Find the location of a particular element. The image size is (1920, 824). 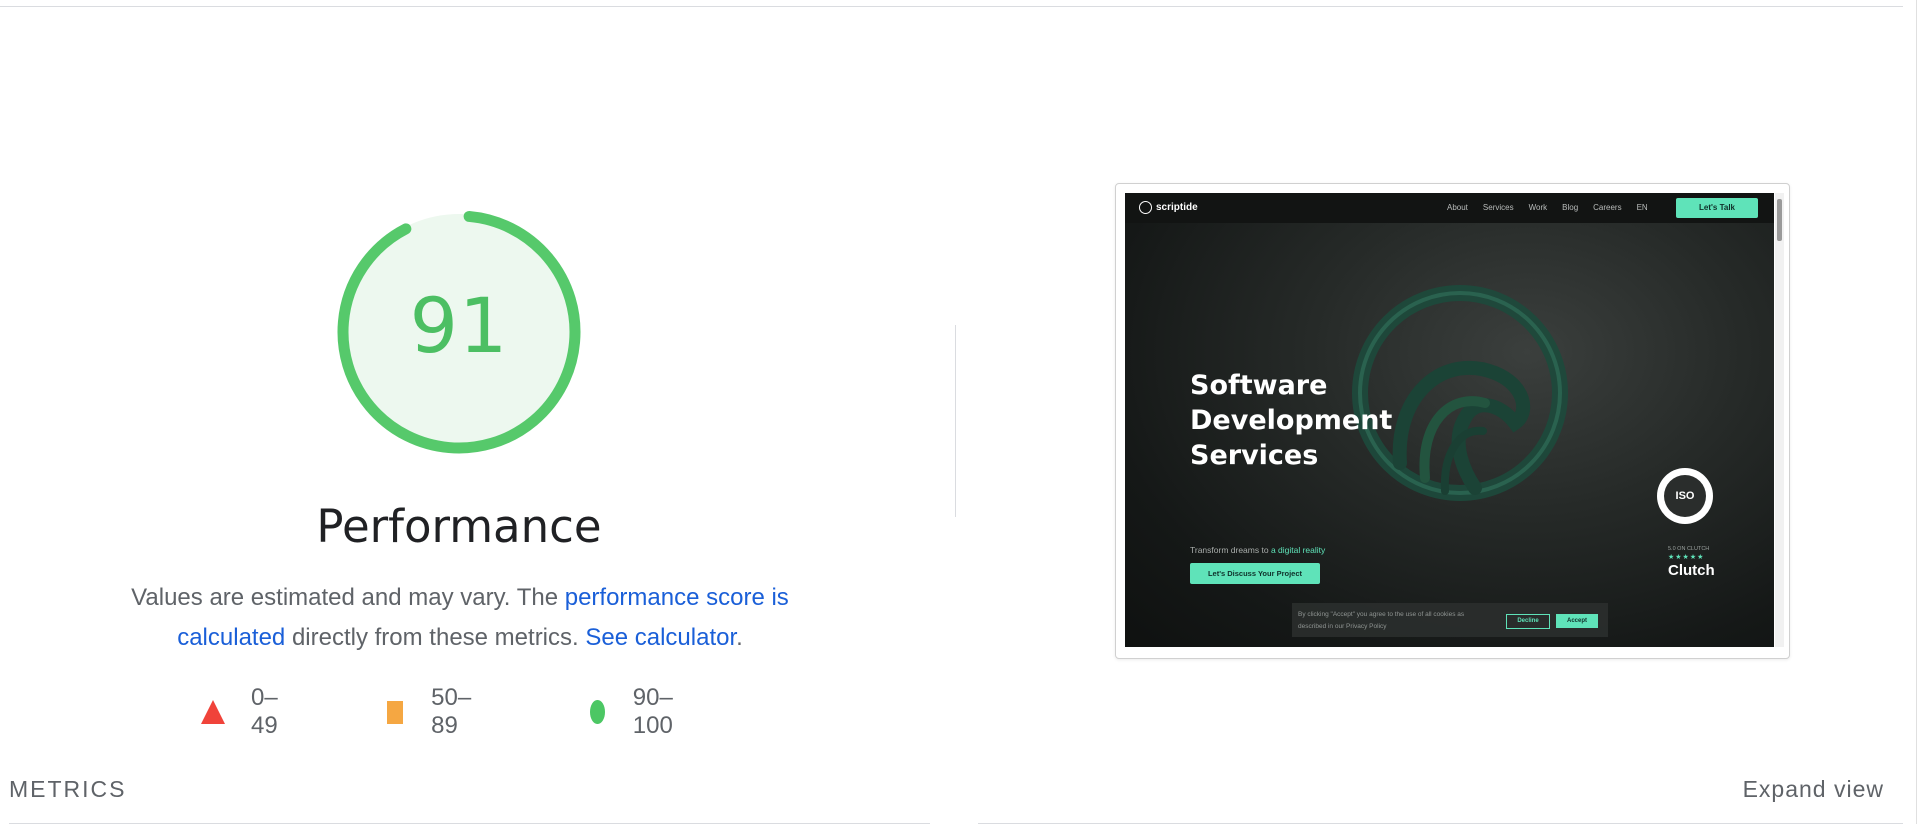

legend-item-pass: 90–100 is located at coordinates (636, 711).